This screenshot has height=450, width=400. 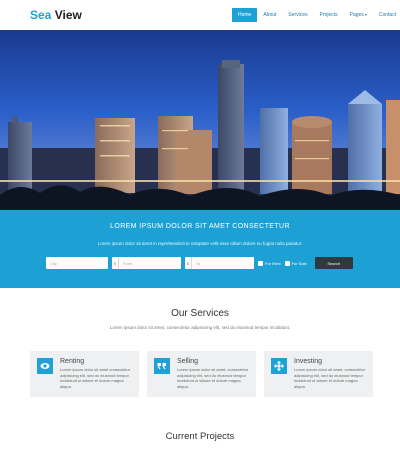 I want to click on city-input: City, so click(x=77, y=263).